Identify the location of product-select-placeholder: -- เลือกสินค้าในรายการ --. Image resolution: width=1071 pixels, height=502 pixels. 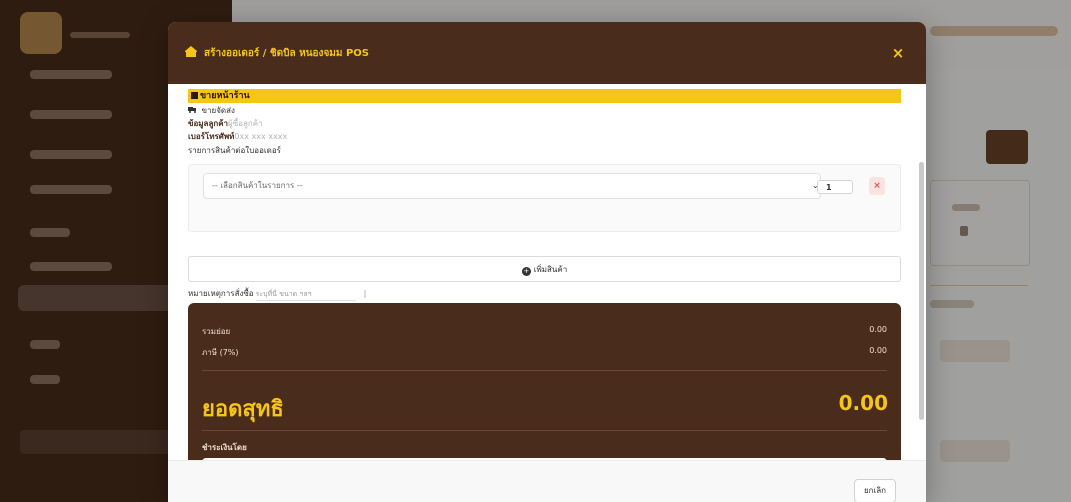
(257, 185).